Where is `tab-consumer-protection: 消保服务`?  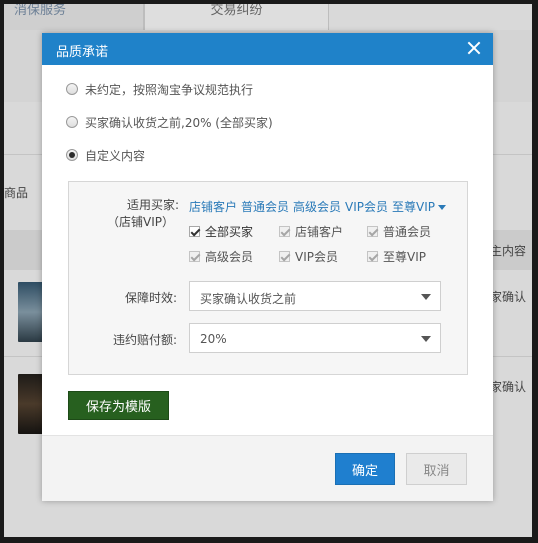 tab-consumer-protection: 消保服务 is located at coordinates (74, 17).